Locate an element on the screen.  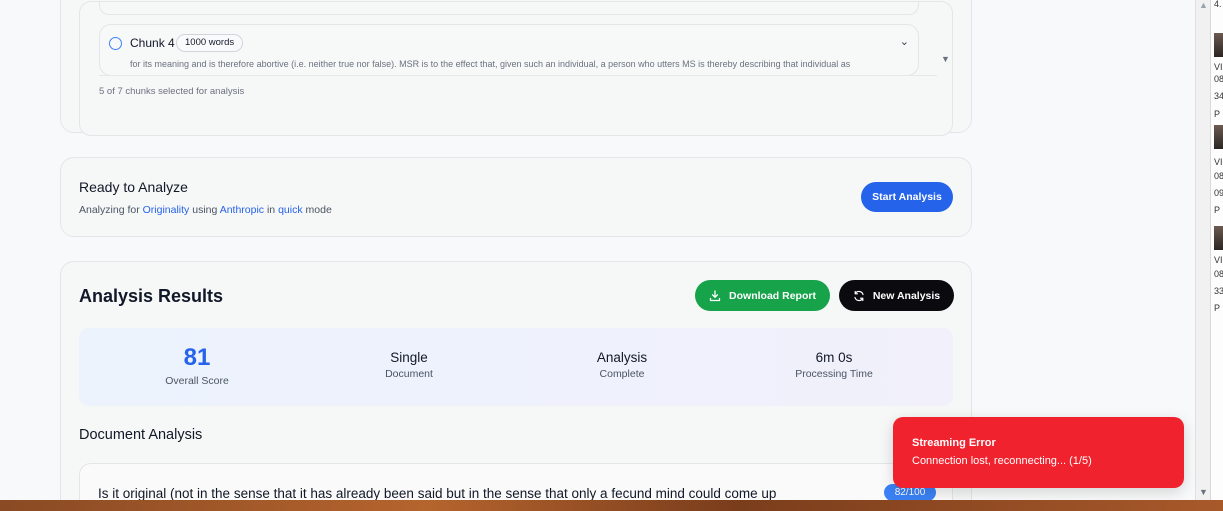
stat-value: Single is located at coordinates (409, 357).